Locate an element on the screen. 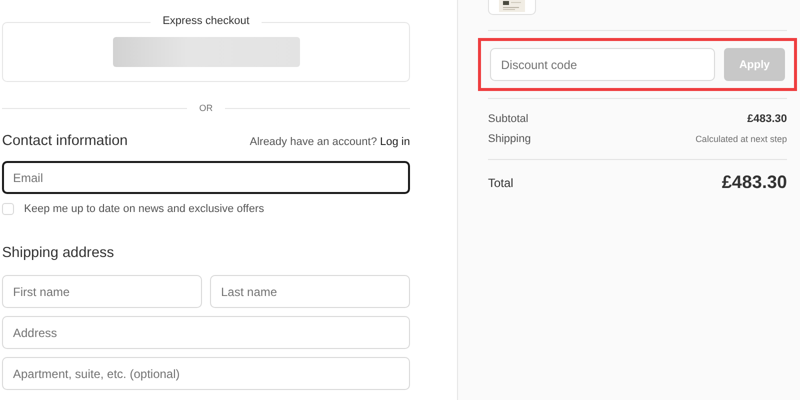 The height and width of the screenshot is (400, 800). summary-amount: £483.30 is located at coordinates (767, 119).